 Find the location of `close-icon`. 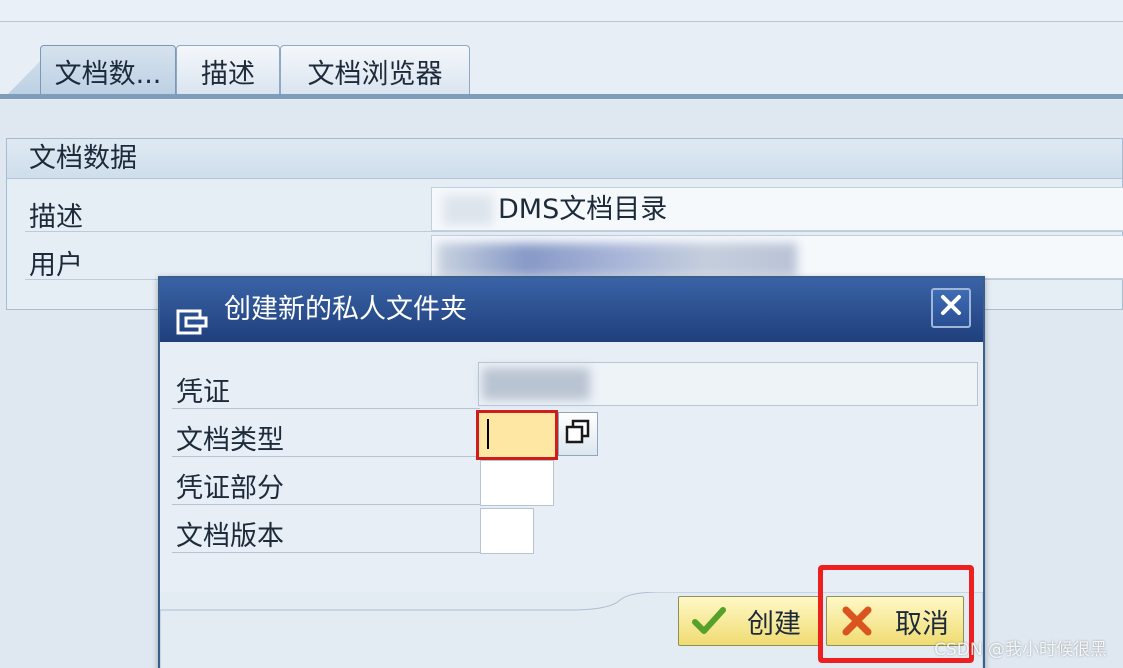

close-icon is located at coordinates (951, 308).